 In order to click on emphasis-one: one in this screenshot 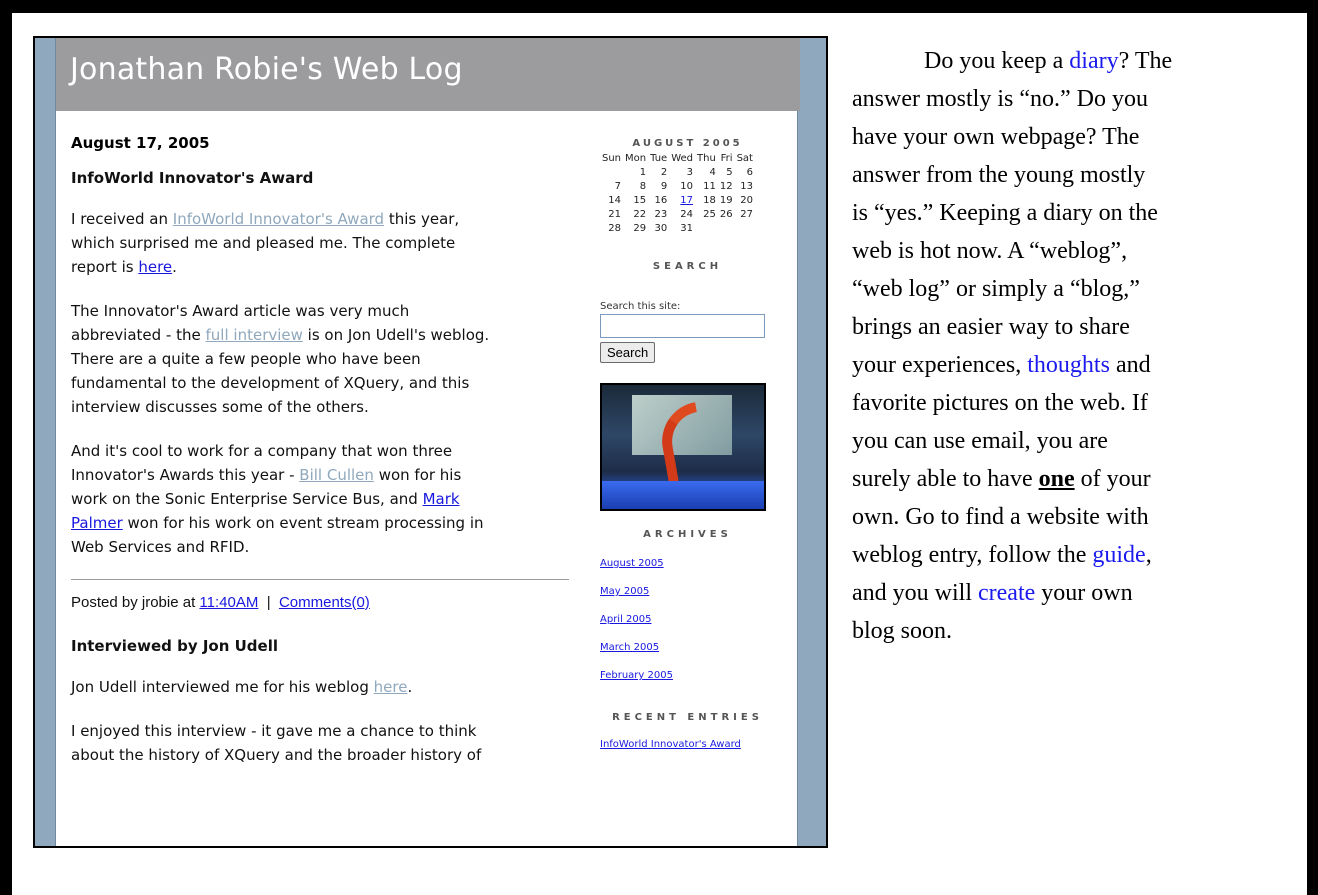, I will do `click(1056, 479)`.